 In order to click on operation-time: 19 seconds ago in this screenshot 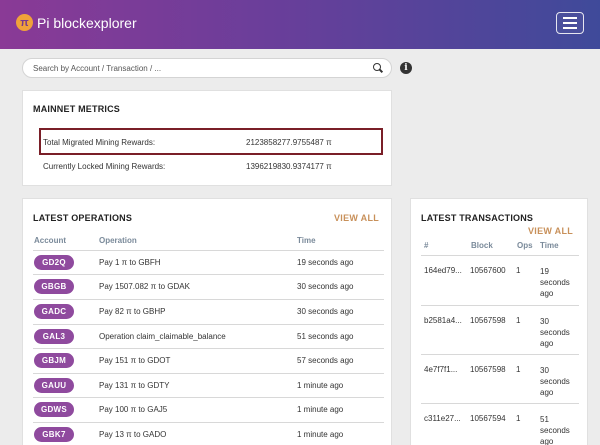, I will do `click(325, 262)`.